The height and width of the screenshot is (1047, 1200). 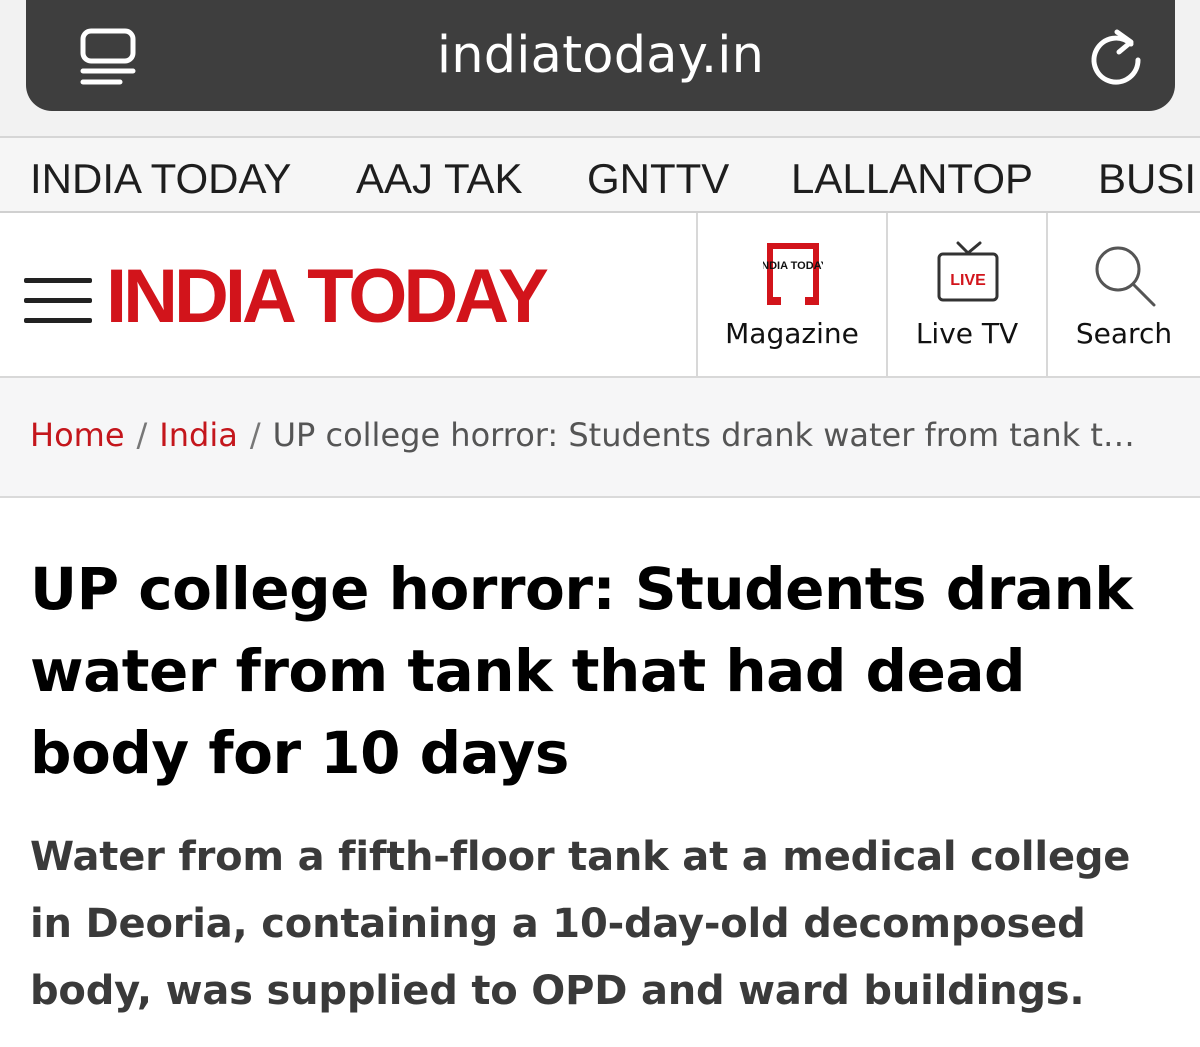 I want to click on network-item-aaj-tak: AAJ TAK, so click(x=439, y=179).